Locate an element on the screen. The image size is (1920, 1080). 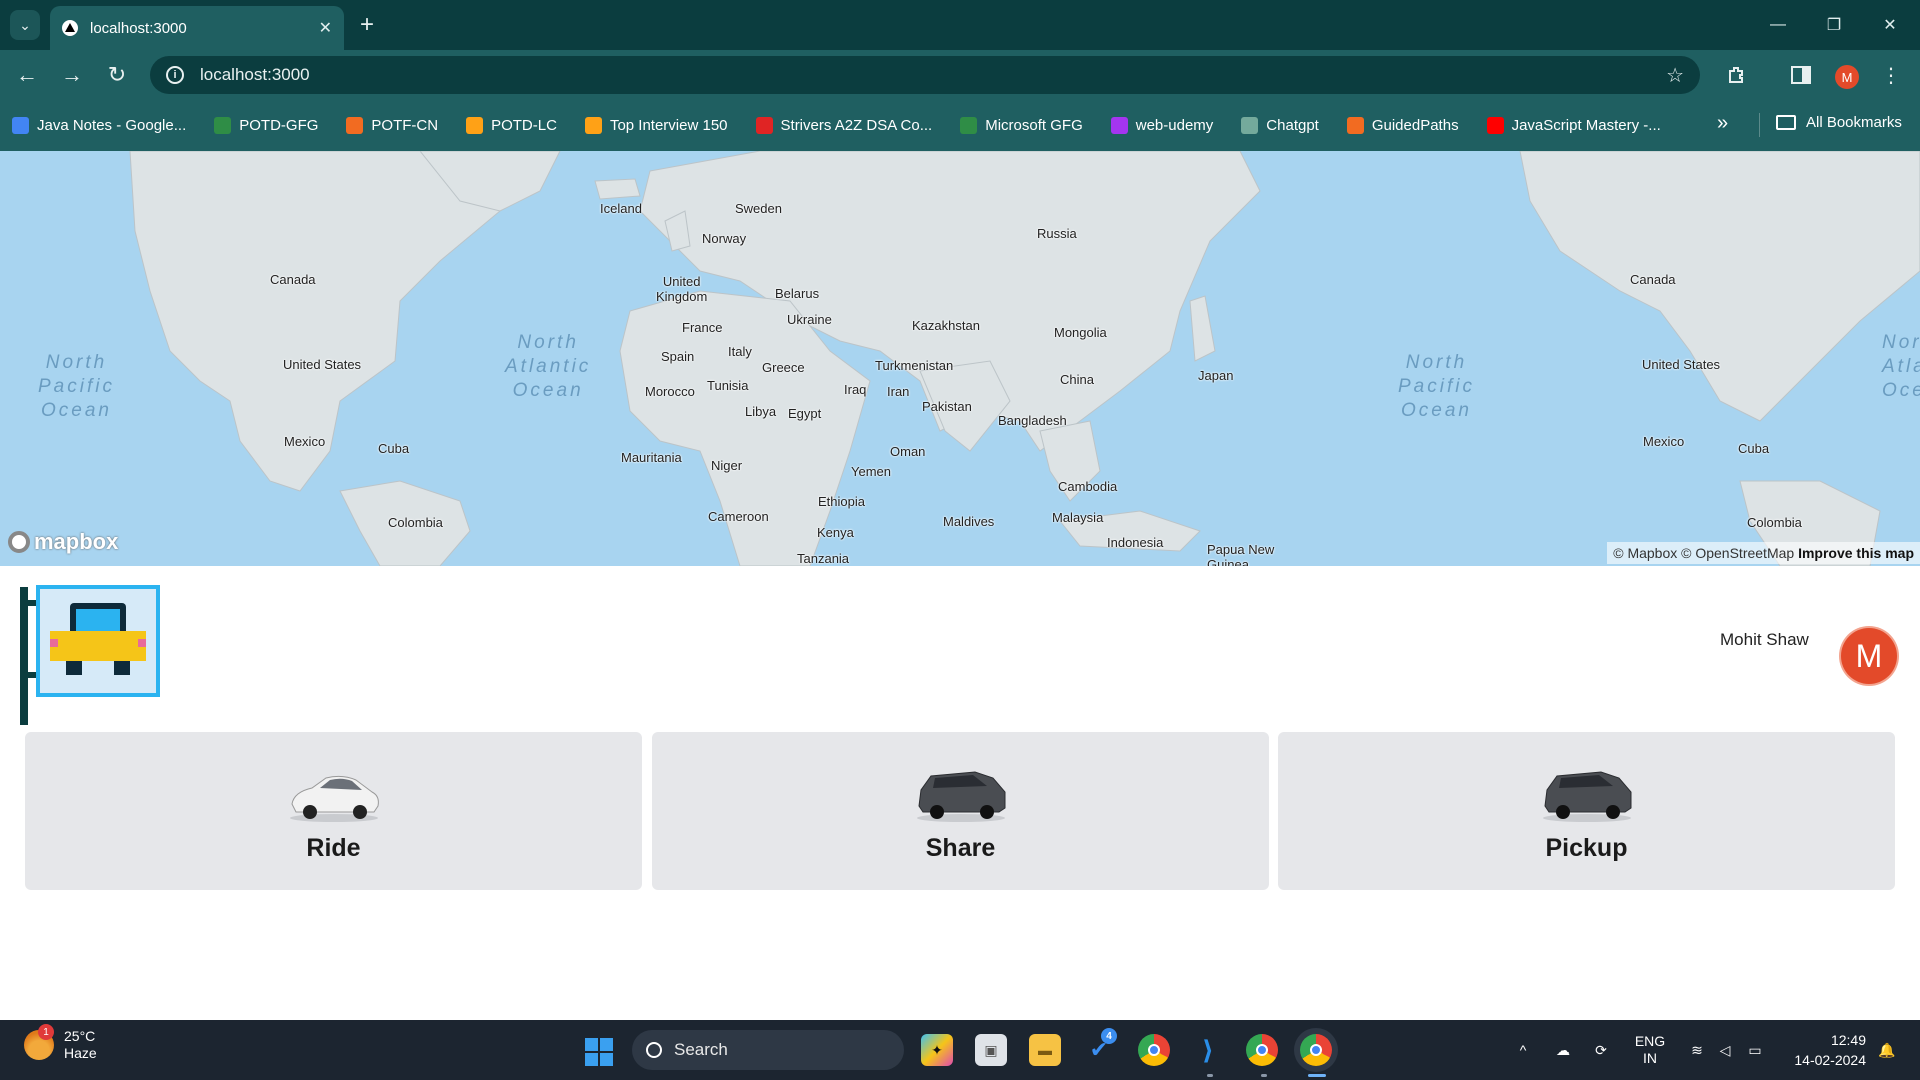
map-label-sweden: Sweden is located at coordinates (758, 208).